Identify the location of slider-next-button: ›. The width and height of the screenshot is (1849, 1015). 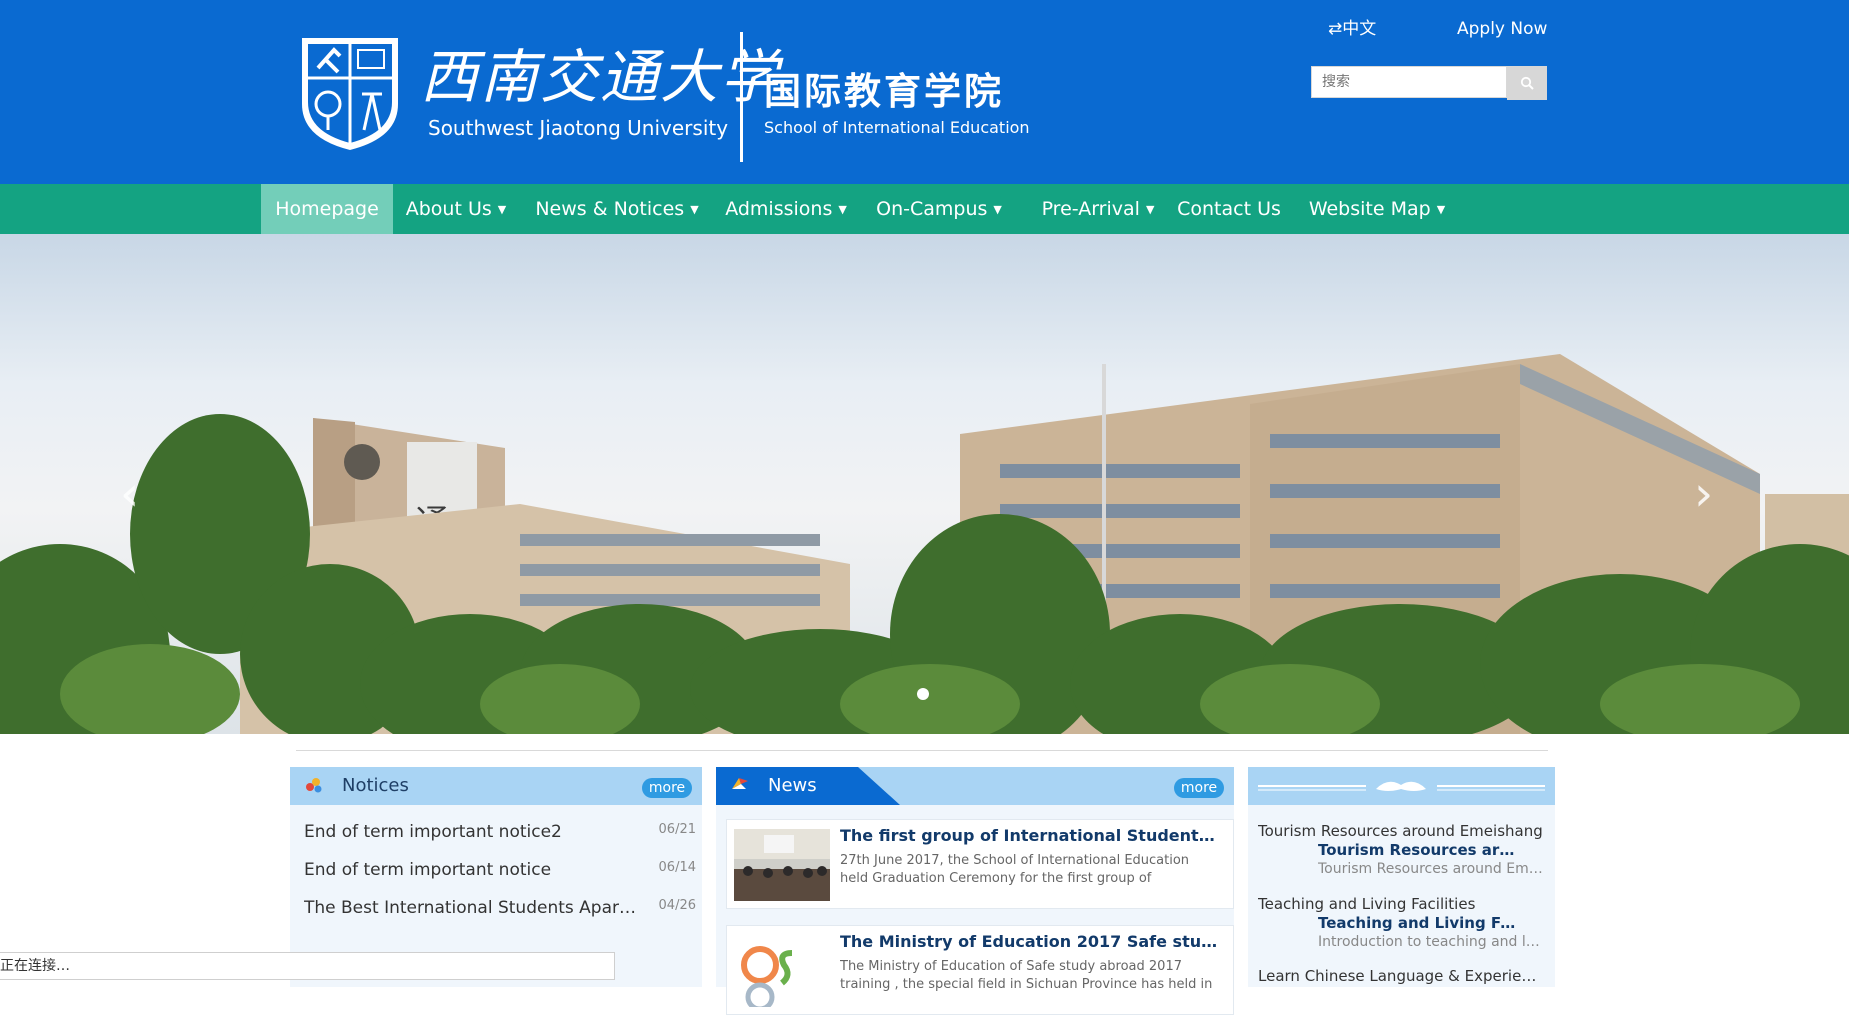
(1703, 494).